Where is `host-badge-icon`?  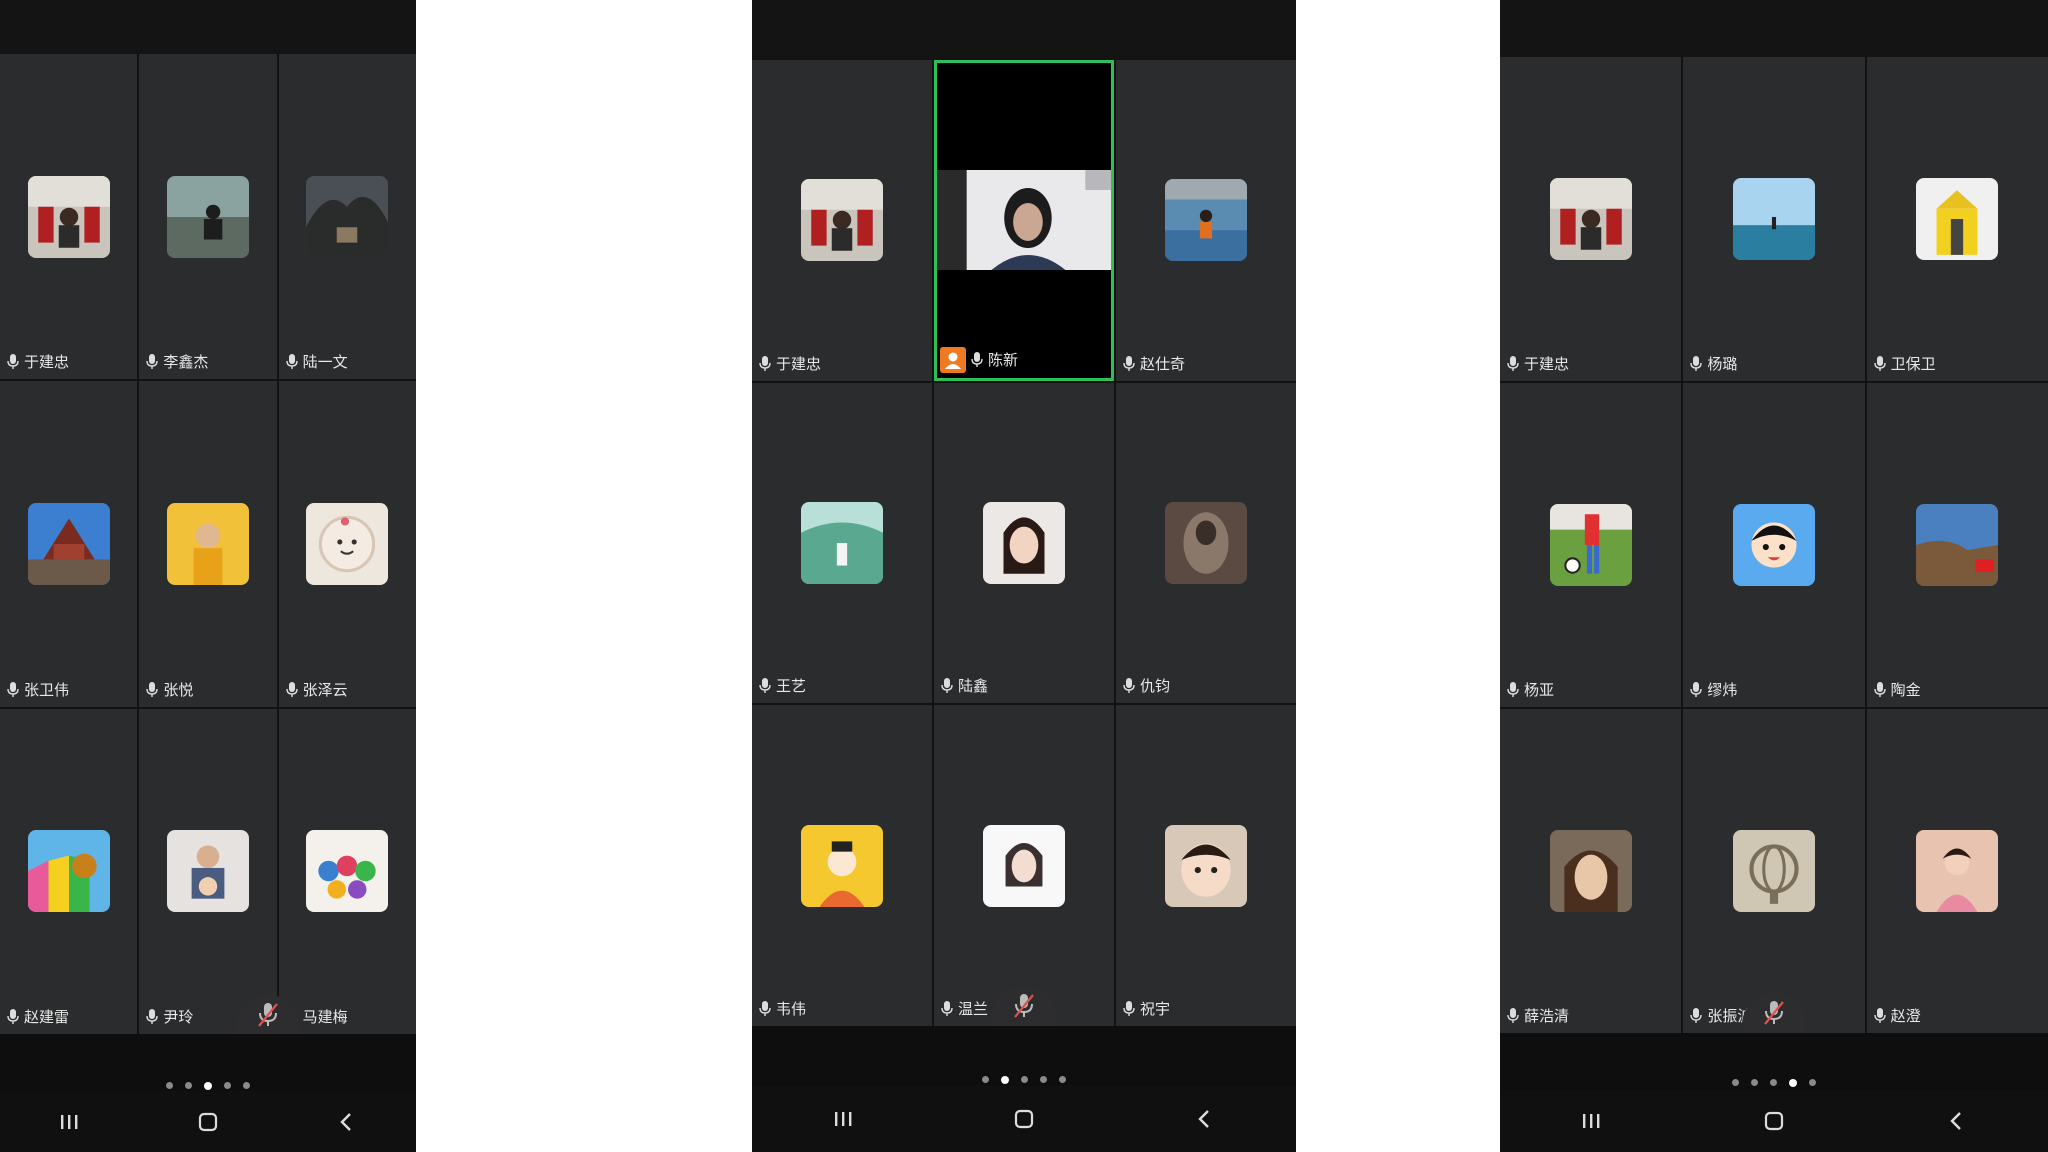
host-badge-icon is located at coordinates (953, 359).